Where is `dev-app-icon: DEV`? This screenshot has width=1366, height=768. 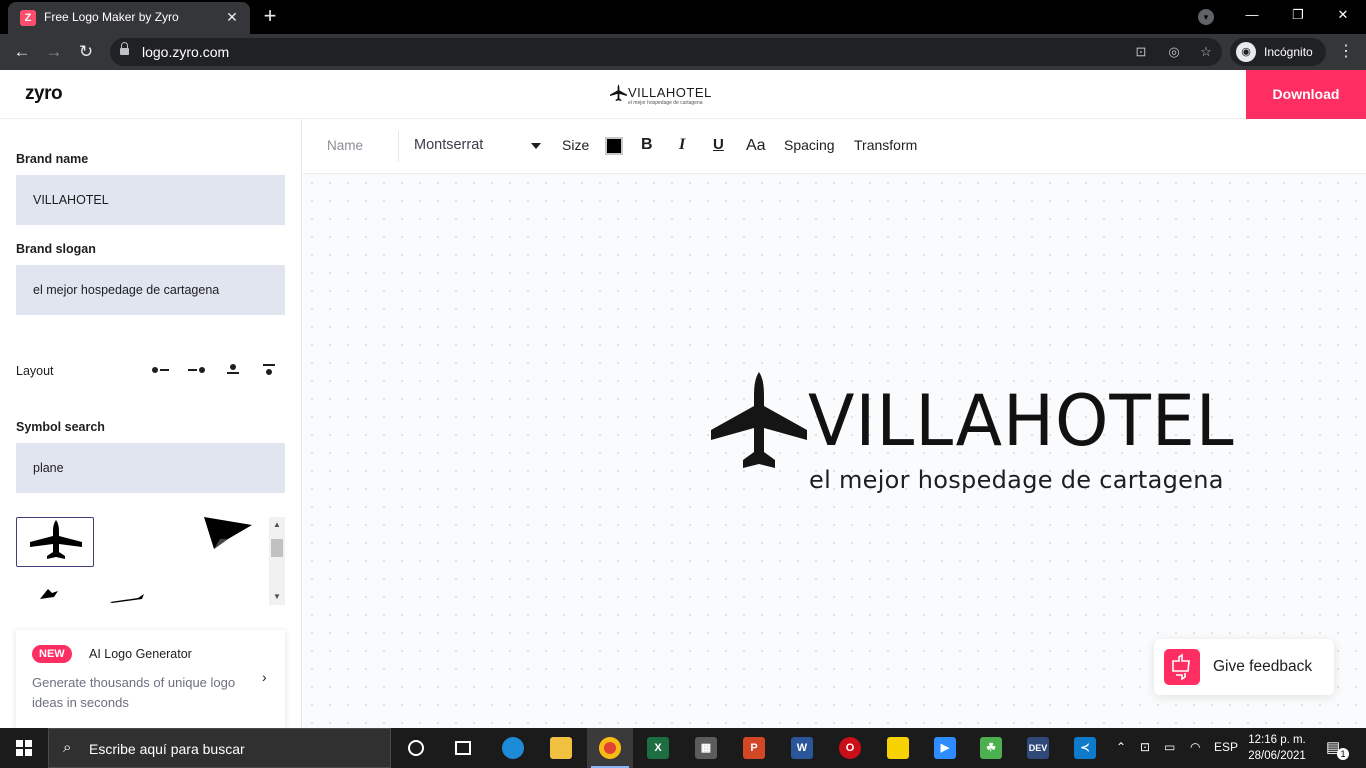 dev-app-icon: DEV is located at coordinates (1038, 748).